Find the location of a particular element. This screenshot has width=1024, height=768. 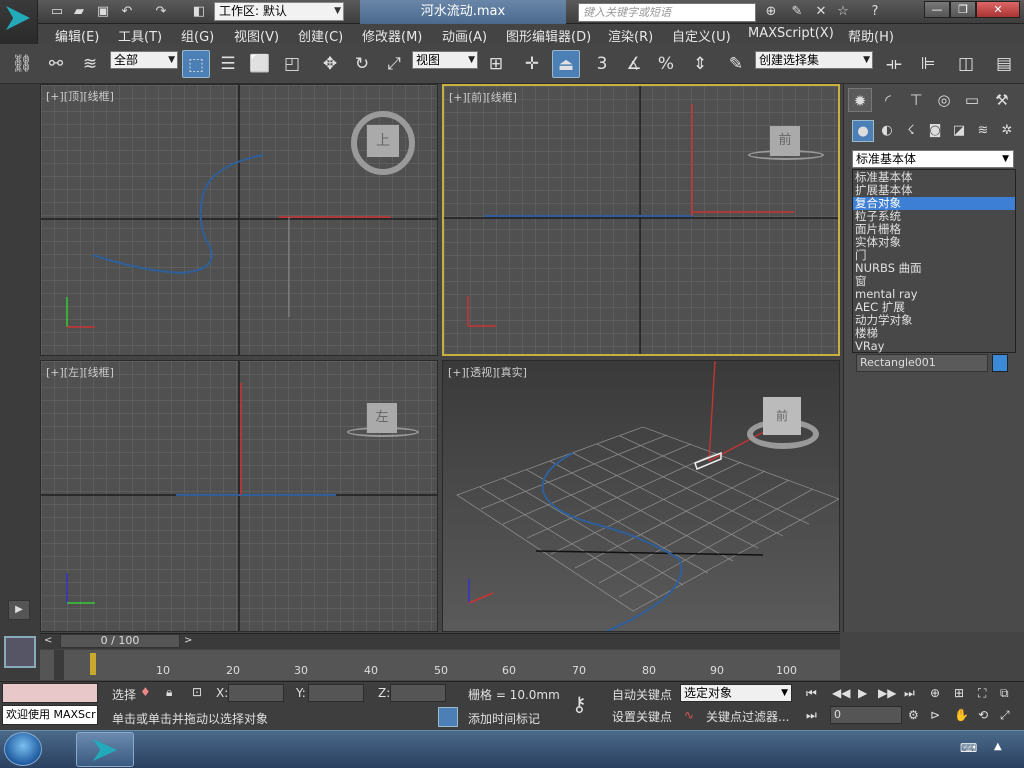

named-selection-dropdown: 创建选择集 ▼ is located at coordinates (814, 60).